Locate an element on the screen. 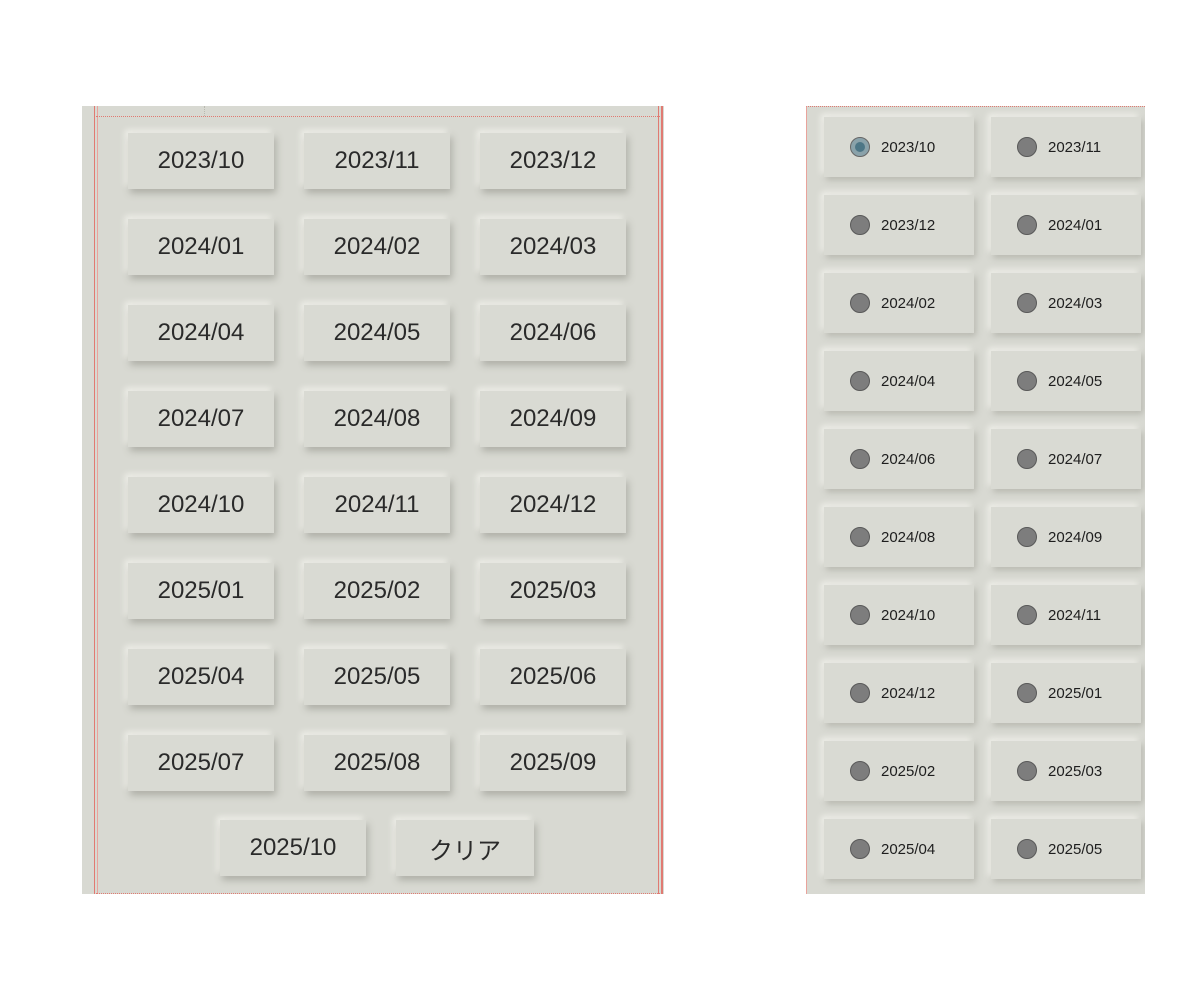 The width and height of the screenshot is (1200, 1000). radio-option-label: 2024/06 is located at coordinates (908, 459).